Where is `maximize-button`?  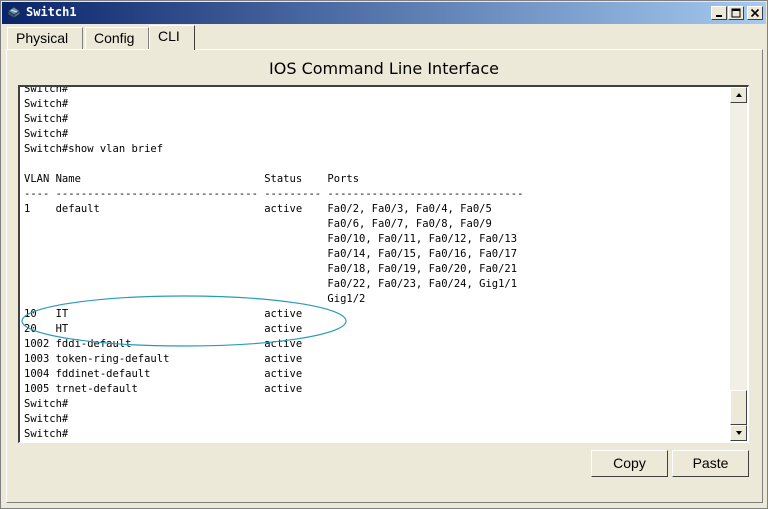
maximize-button is located at coordinates (736, 13).